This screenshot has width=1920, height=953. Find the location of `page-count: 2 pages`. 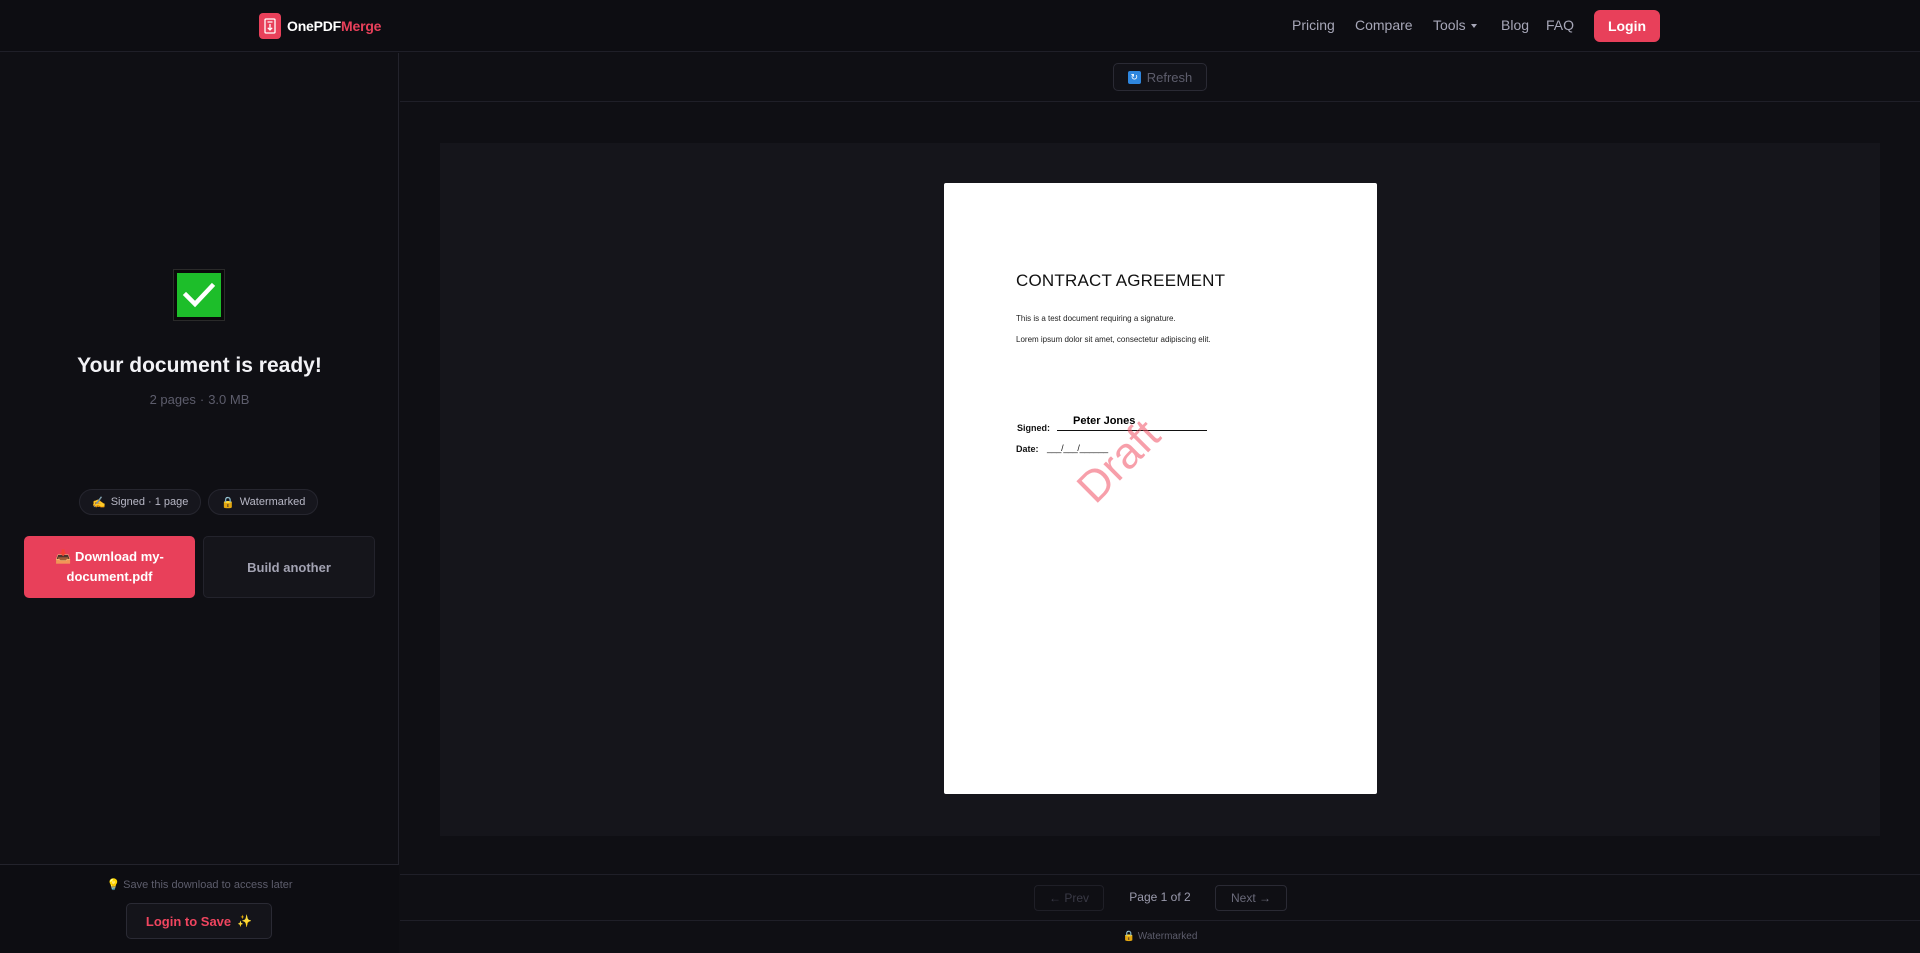

page-count: 2 pages is located at coordinates (172, 399).